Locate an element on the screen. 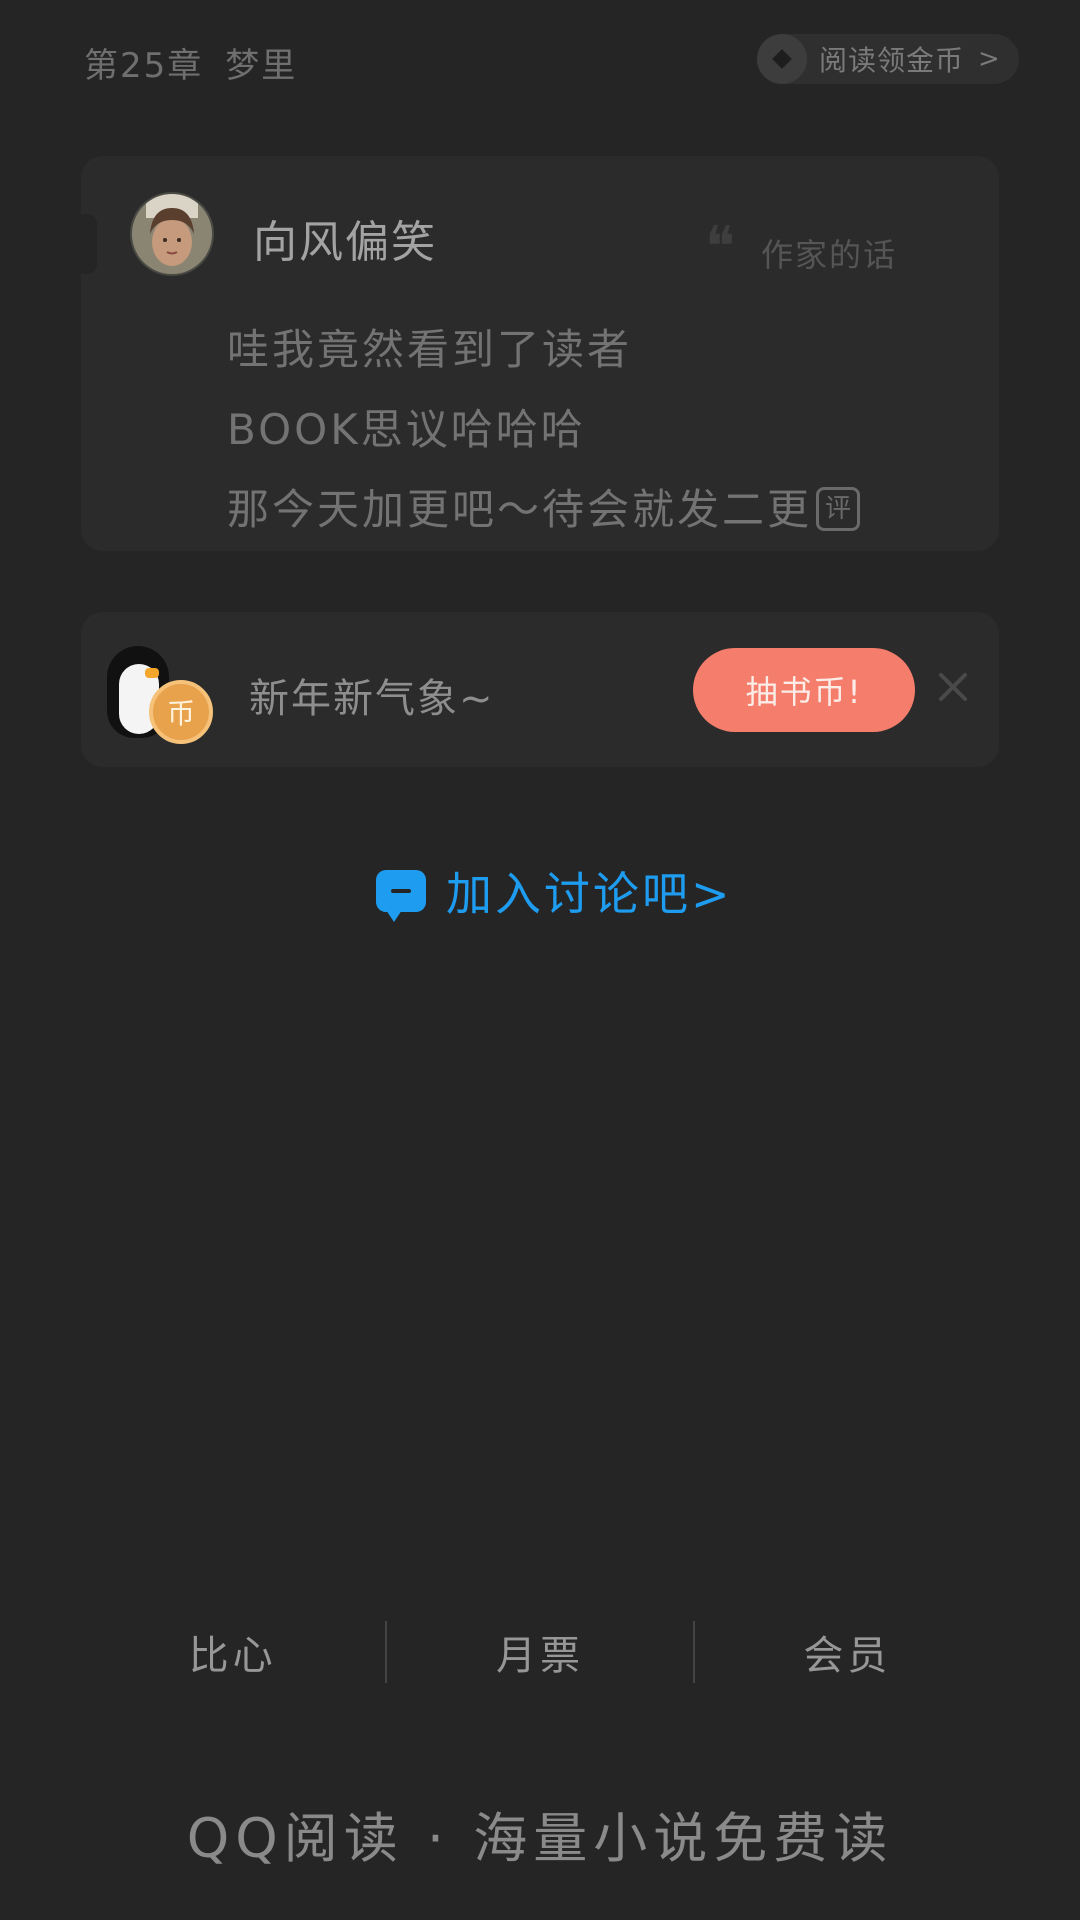 The height and width of the screenshot is (1920, 1080). chevron-right-icon: > is located at coordinates (989, 59).